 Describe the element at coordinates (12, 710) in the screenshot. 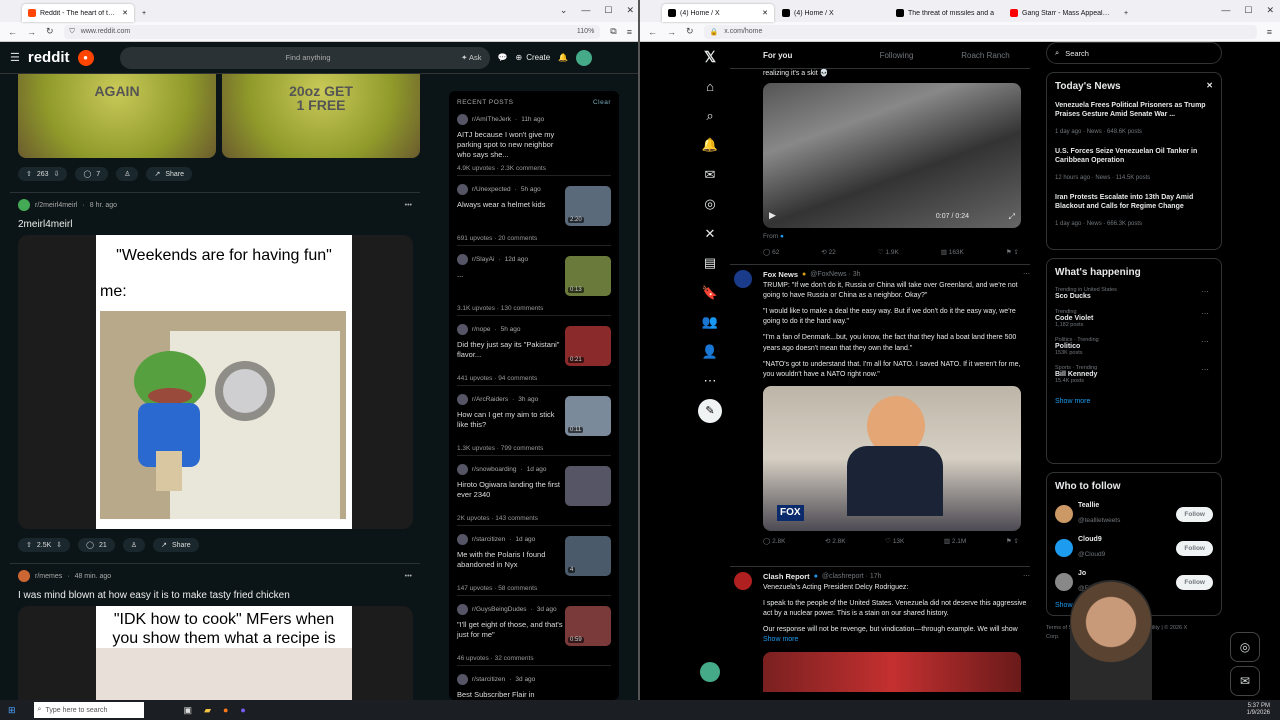

I see `windows-start-icon: ⊞` at that location.